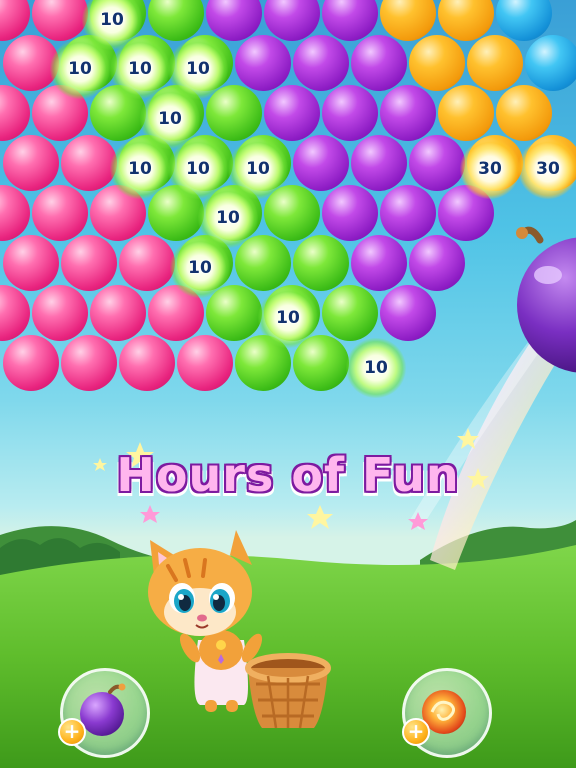 The width and height of the screenshot is (576, 768). What do you see at coordinates (416, 732) in the screenshot?
I see `add-fireball-plus-icon: +` at bounding box center [416, 732].